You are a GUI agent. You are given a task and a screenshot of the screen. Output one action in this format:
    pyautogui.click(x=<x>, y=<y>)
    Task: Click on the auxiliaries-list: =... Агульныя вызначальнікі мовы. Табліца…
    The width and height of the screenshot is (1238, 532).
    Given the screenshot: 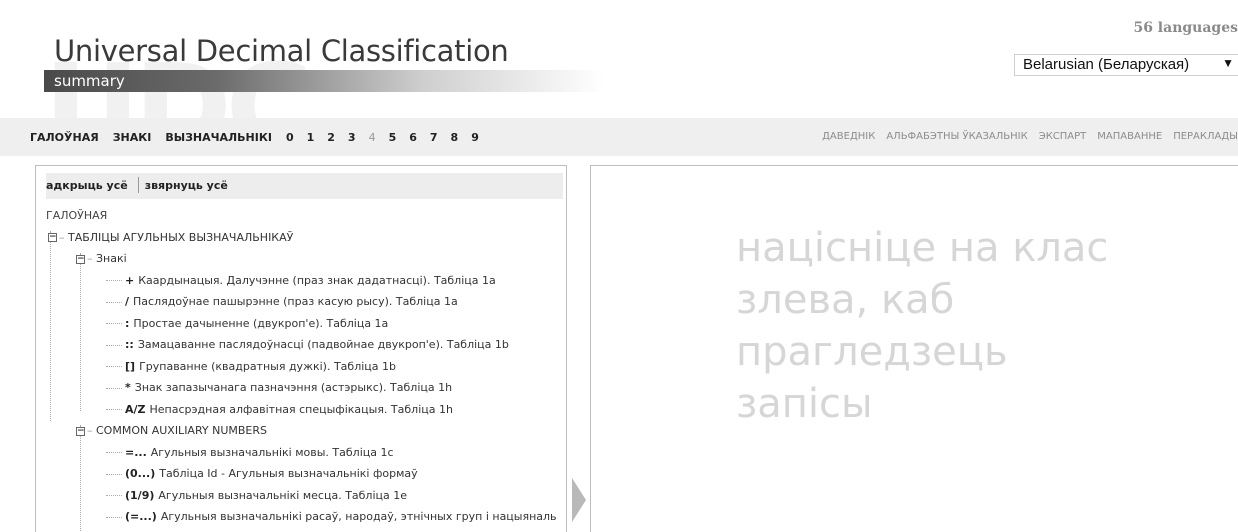 What is the action you would take?
    pyautogui.click(x=306, y=485)
    